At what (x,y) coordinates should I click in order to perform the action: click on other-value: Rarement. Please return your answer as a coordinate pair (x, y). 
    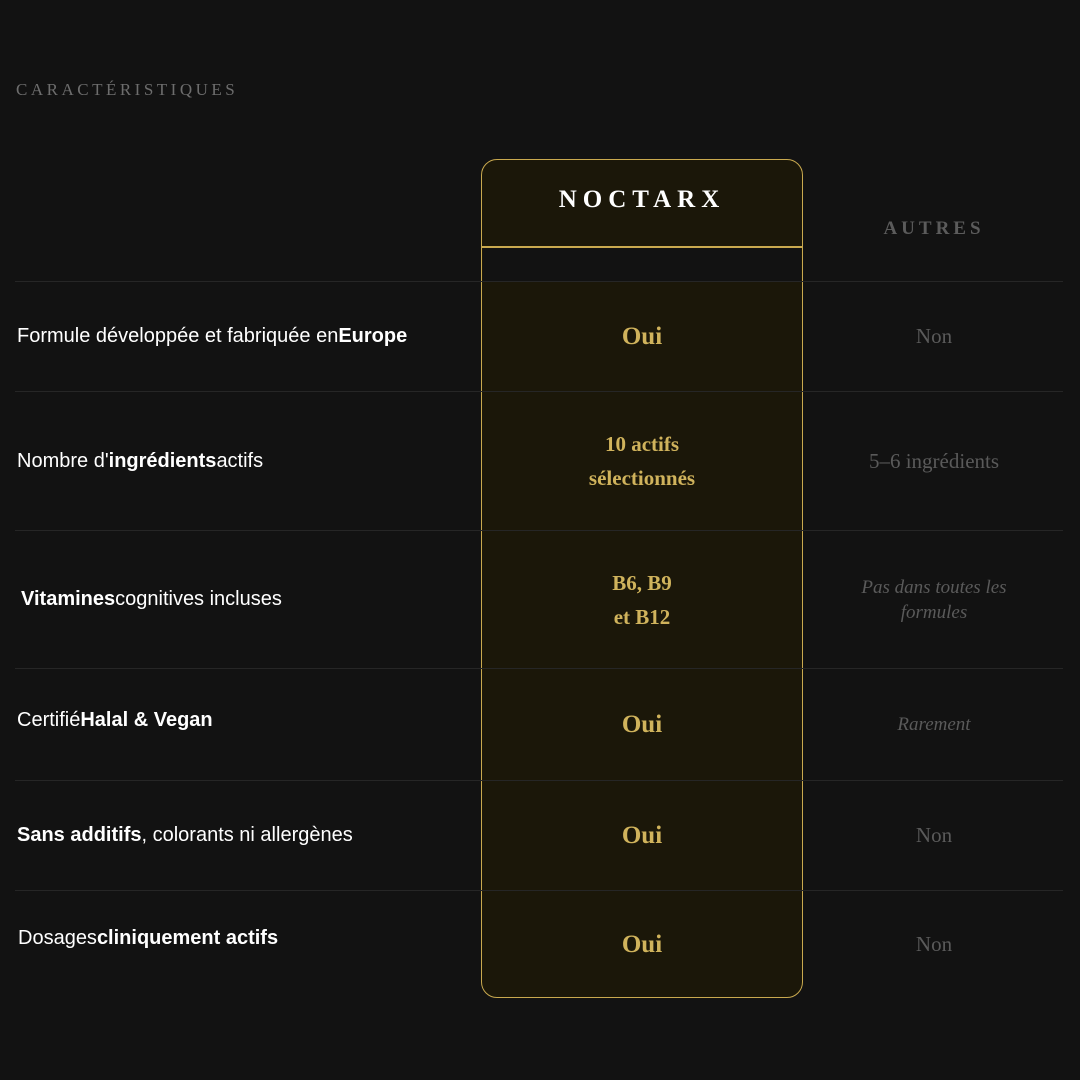
    Looking at the image, I should click on (934, 724).